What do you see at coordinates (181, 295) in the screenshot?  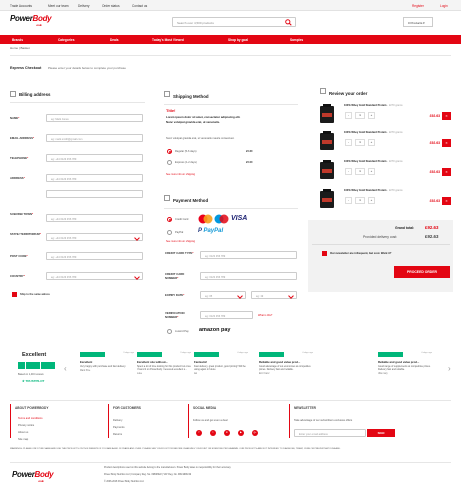 I see `expiry-label: EXPIRY DATE*` at bounding box center [181, 295].